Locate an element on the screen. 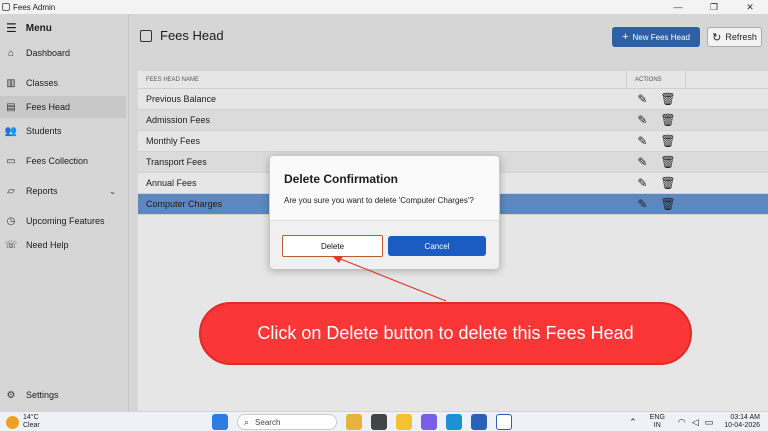 The width and height of the screenshot is (768, 431). clock-icon: ◷ is located at coordinates (11, 221).